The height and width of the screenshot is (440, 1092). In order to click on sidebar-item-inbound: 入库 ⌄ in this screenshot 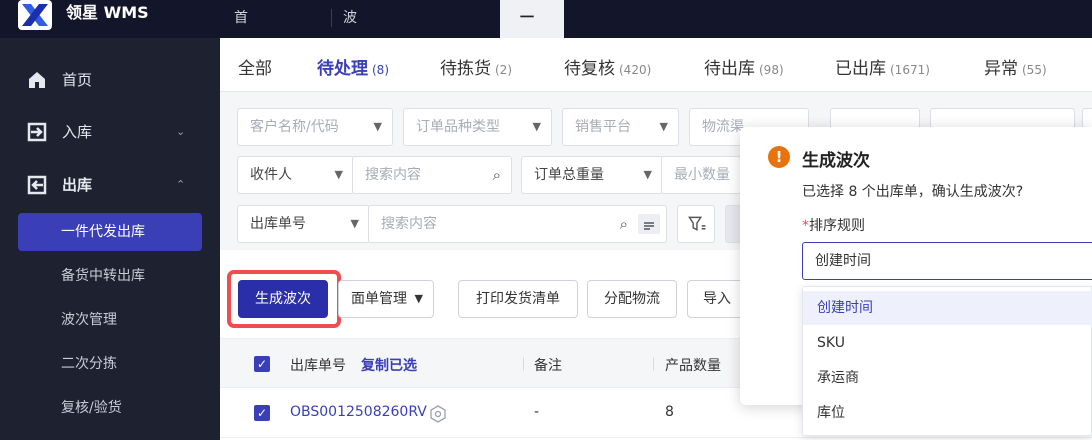, I will do `click(110, 132)`.